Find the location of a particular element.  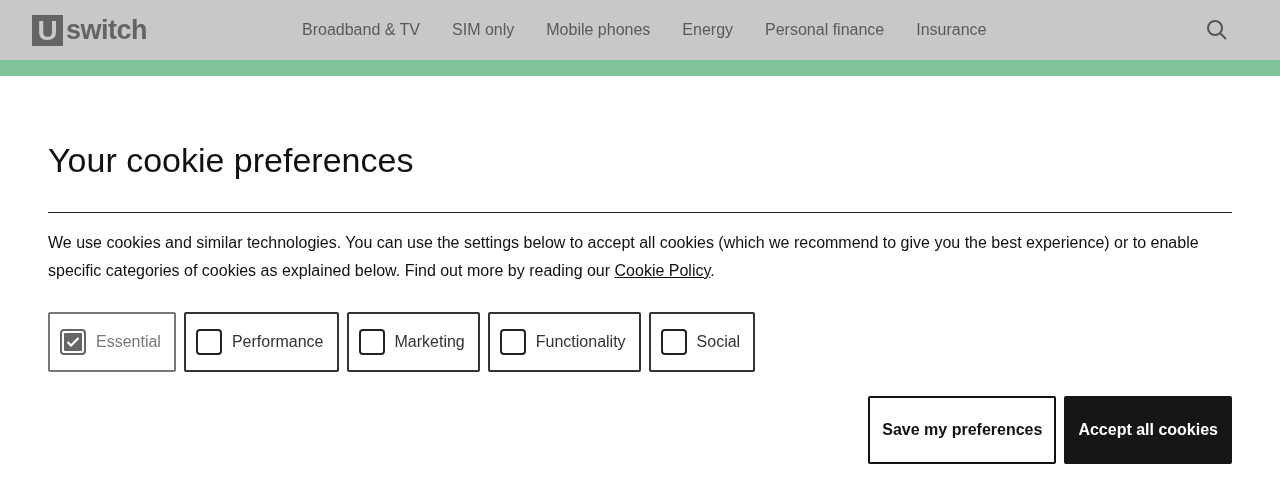

search-icon is located at coordinates (1217, 30).